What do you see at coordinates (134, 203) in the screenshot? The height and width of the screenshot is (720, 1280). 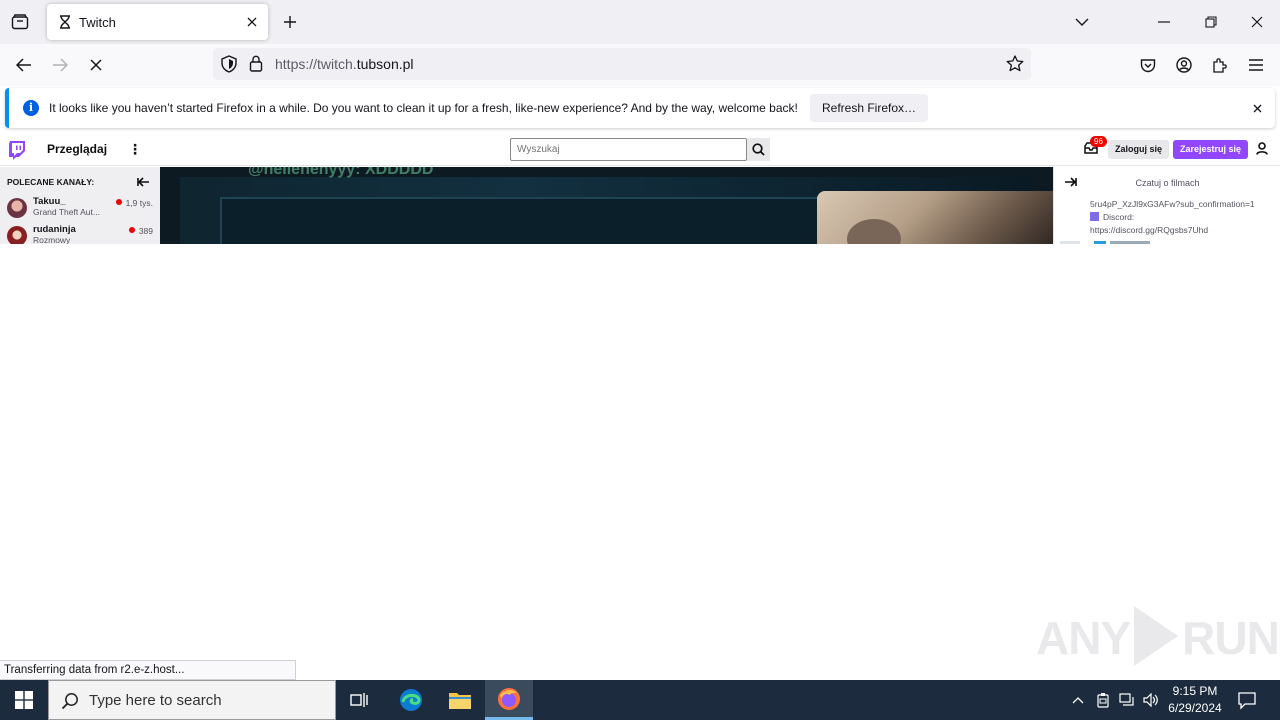 I see `viewer-count: 1,9 tys.` at bounding box center [134, 203].